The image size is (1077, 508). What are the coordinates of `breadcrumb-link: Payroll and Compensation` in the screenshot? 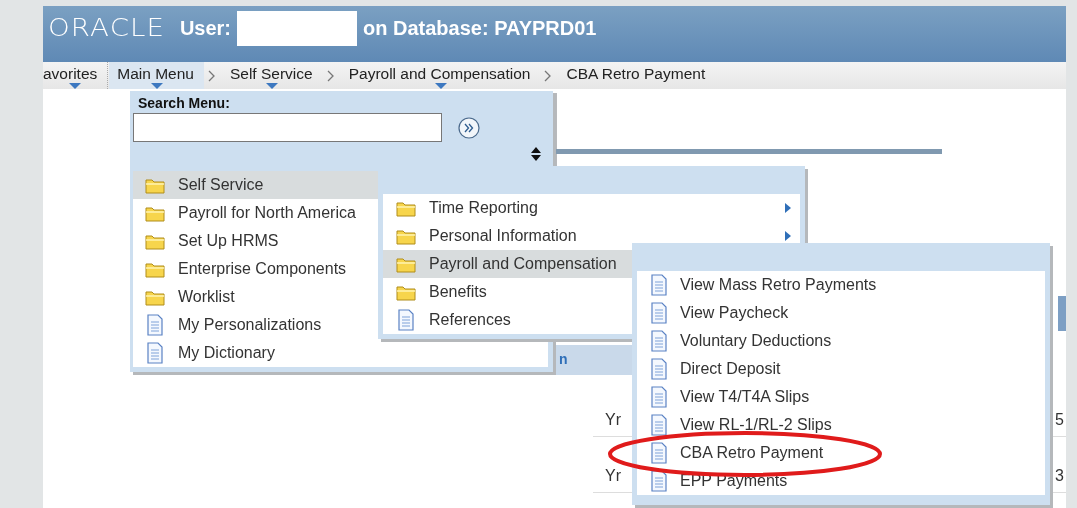 It's located at (440, 75).